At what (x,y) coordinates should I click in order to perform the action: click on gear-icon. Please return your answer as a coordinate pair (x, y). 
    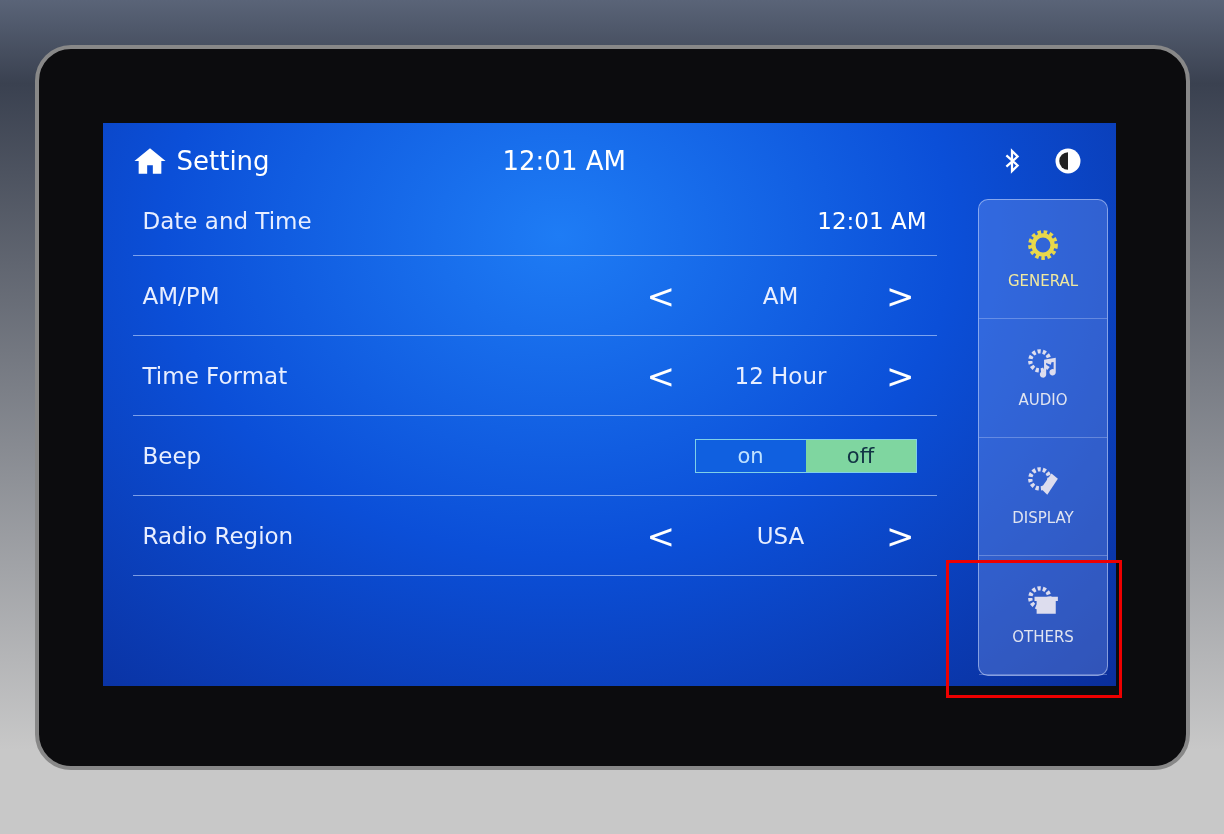
    Looking at the image, I should click on (1043, 244).